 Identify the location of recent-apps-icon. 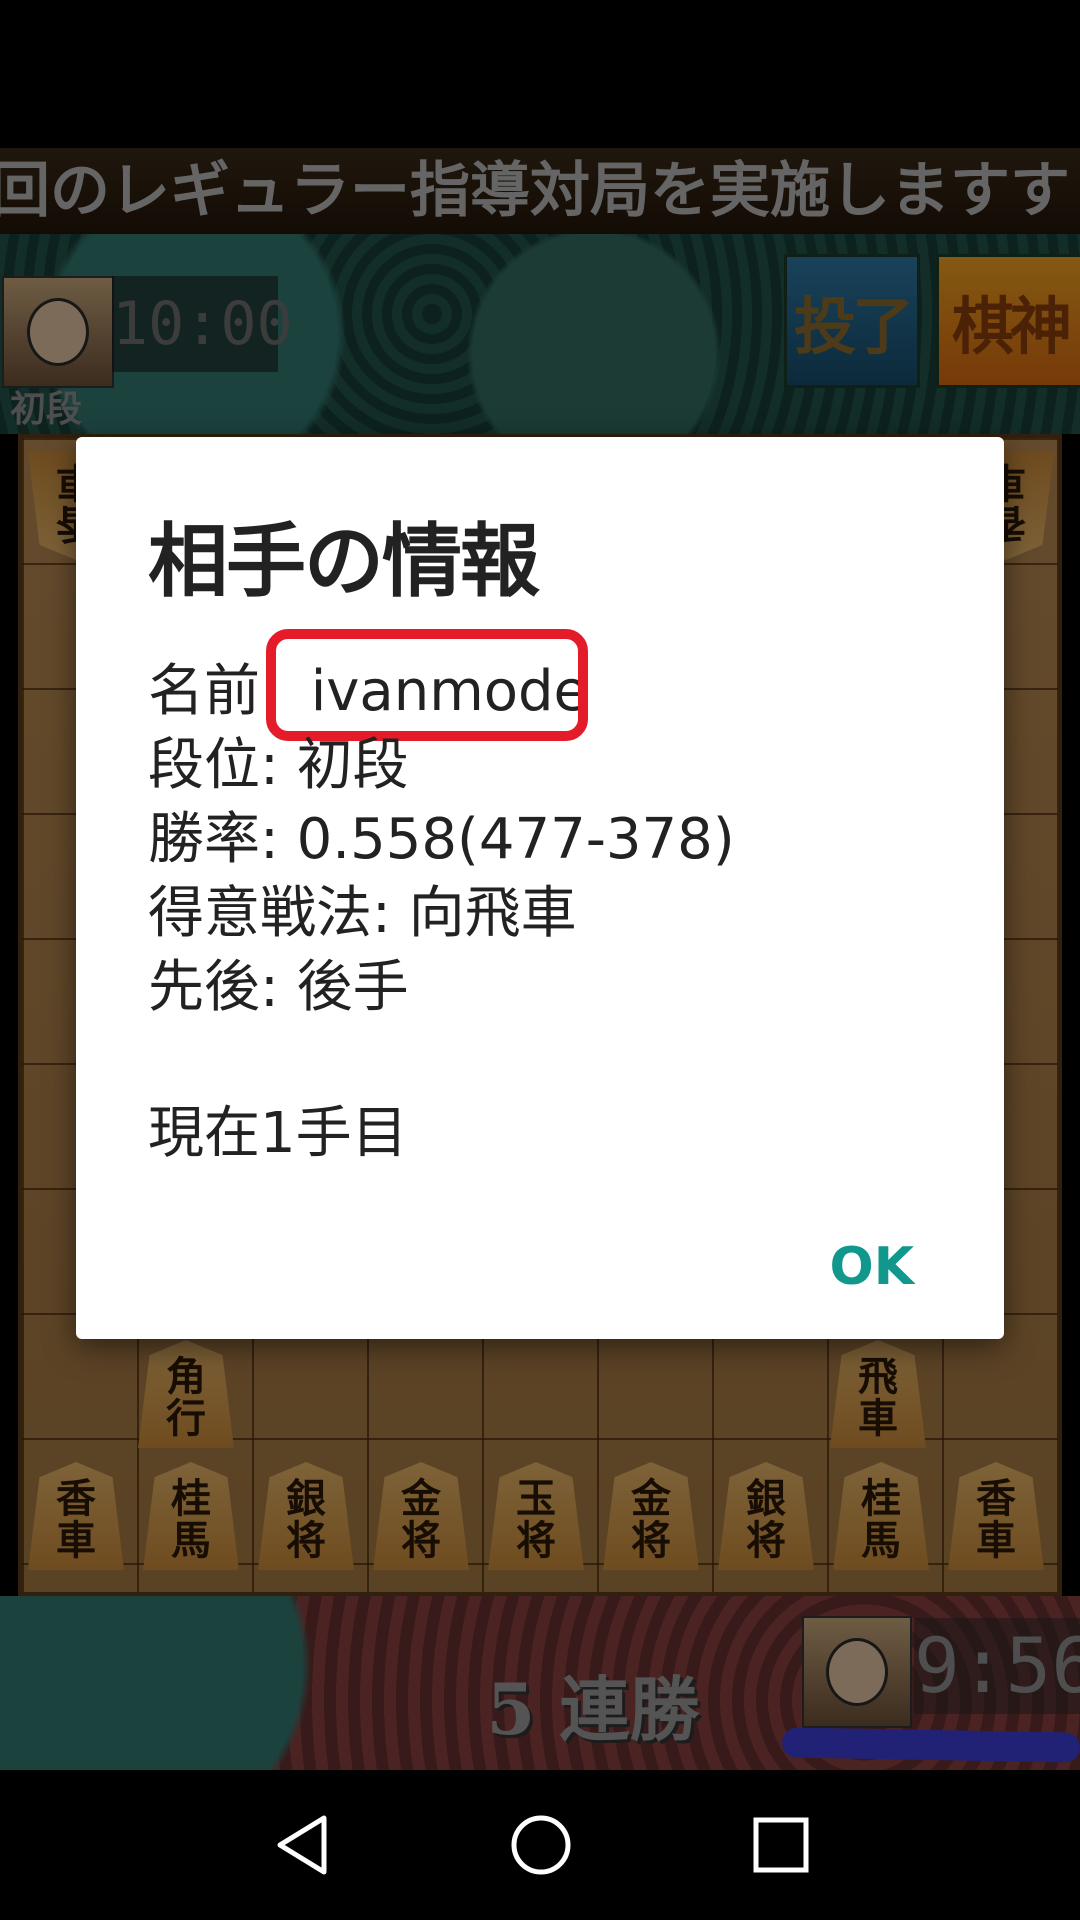
(781, 1845).